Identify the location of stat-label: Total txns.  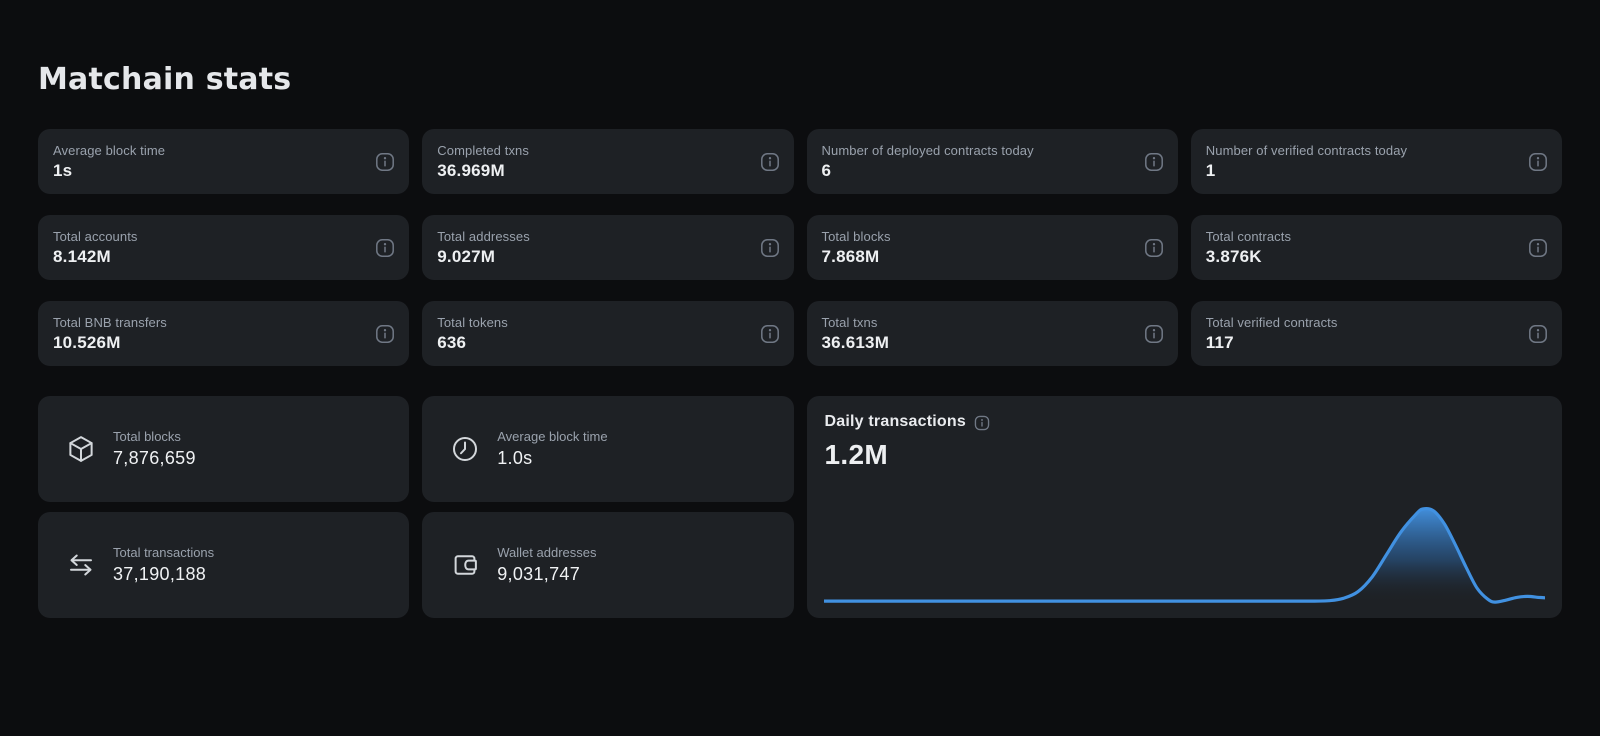
(849, 322).